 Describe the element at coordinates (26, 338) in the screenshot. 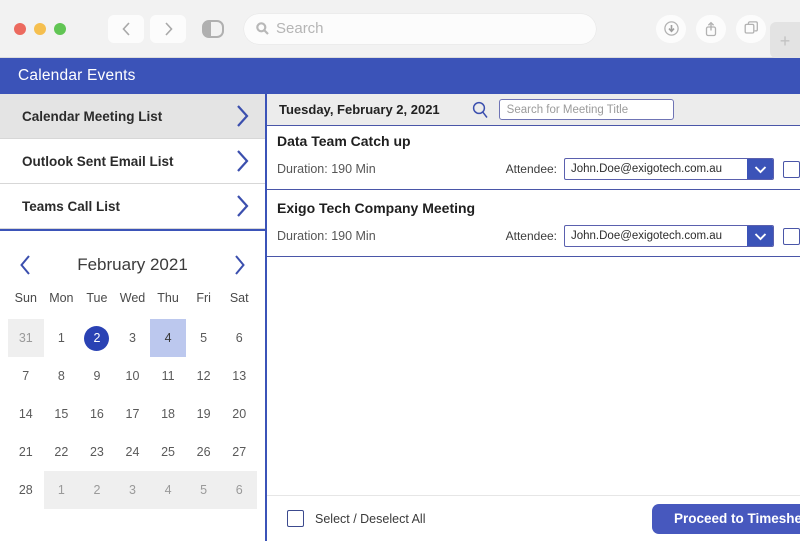

I see `calendar-day-cell: 31` at that location.